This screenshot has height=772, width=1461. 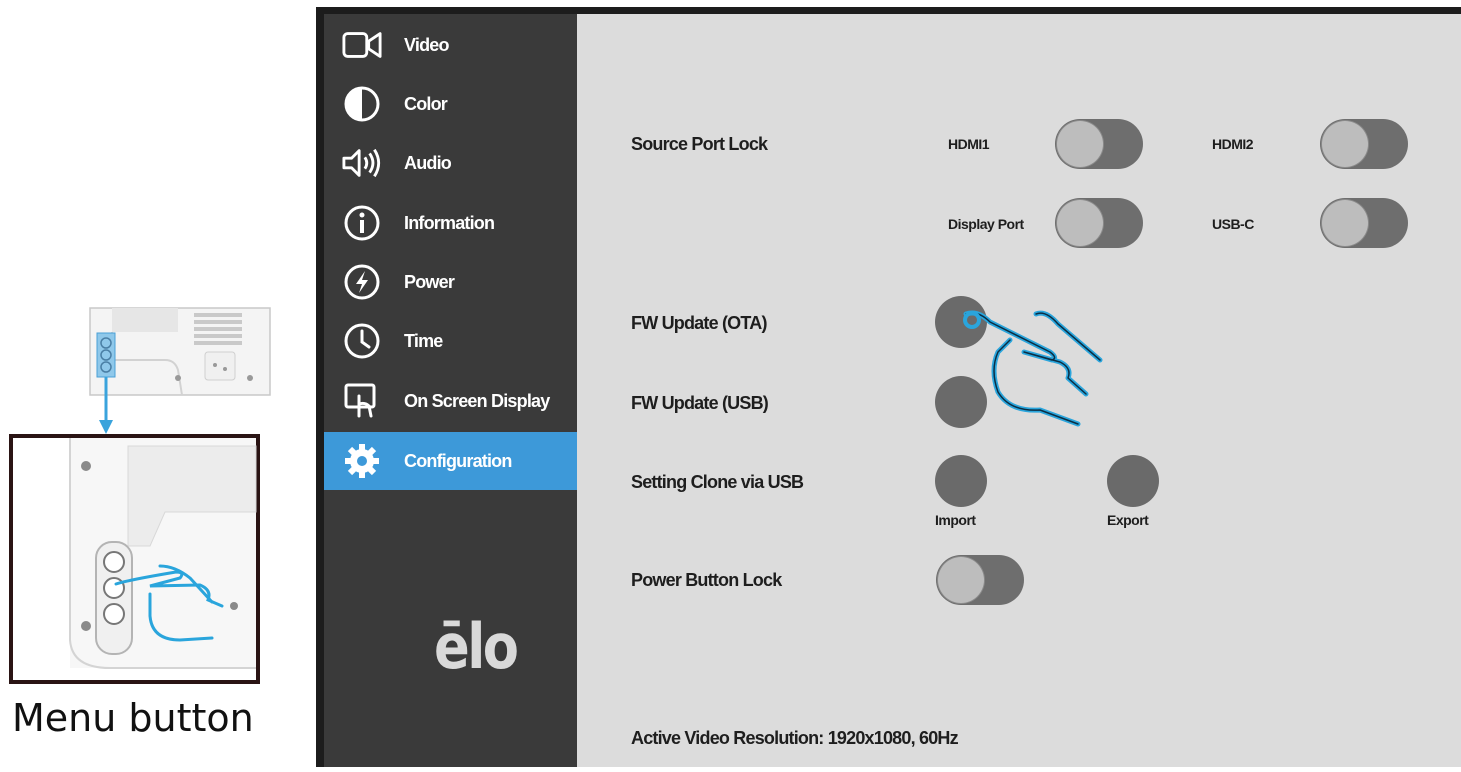 I want to click on sidebar-item-label: Information, so click(x=449, y=222).